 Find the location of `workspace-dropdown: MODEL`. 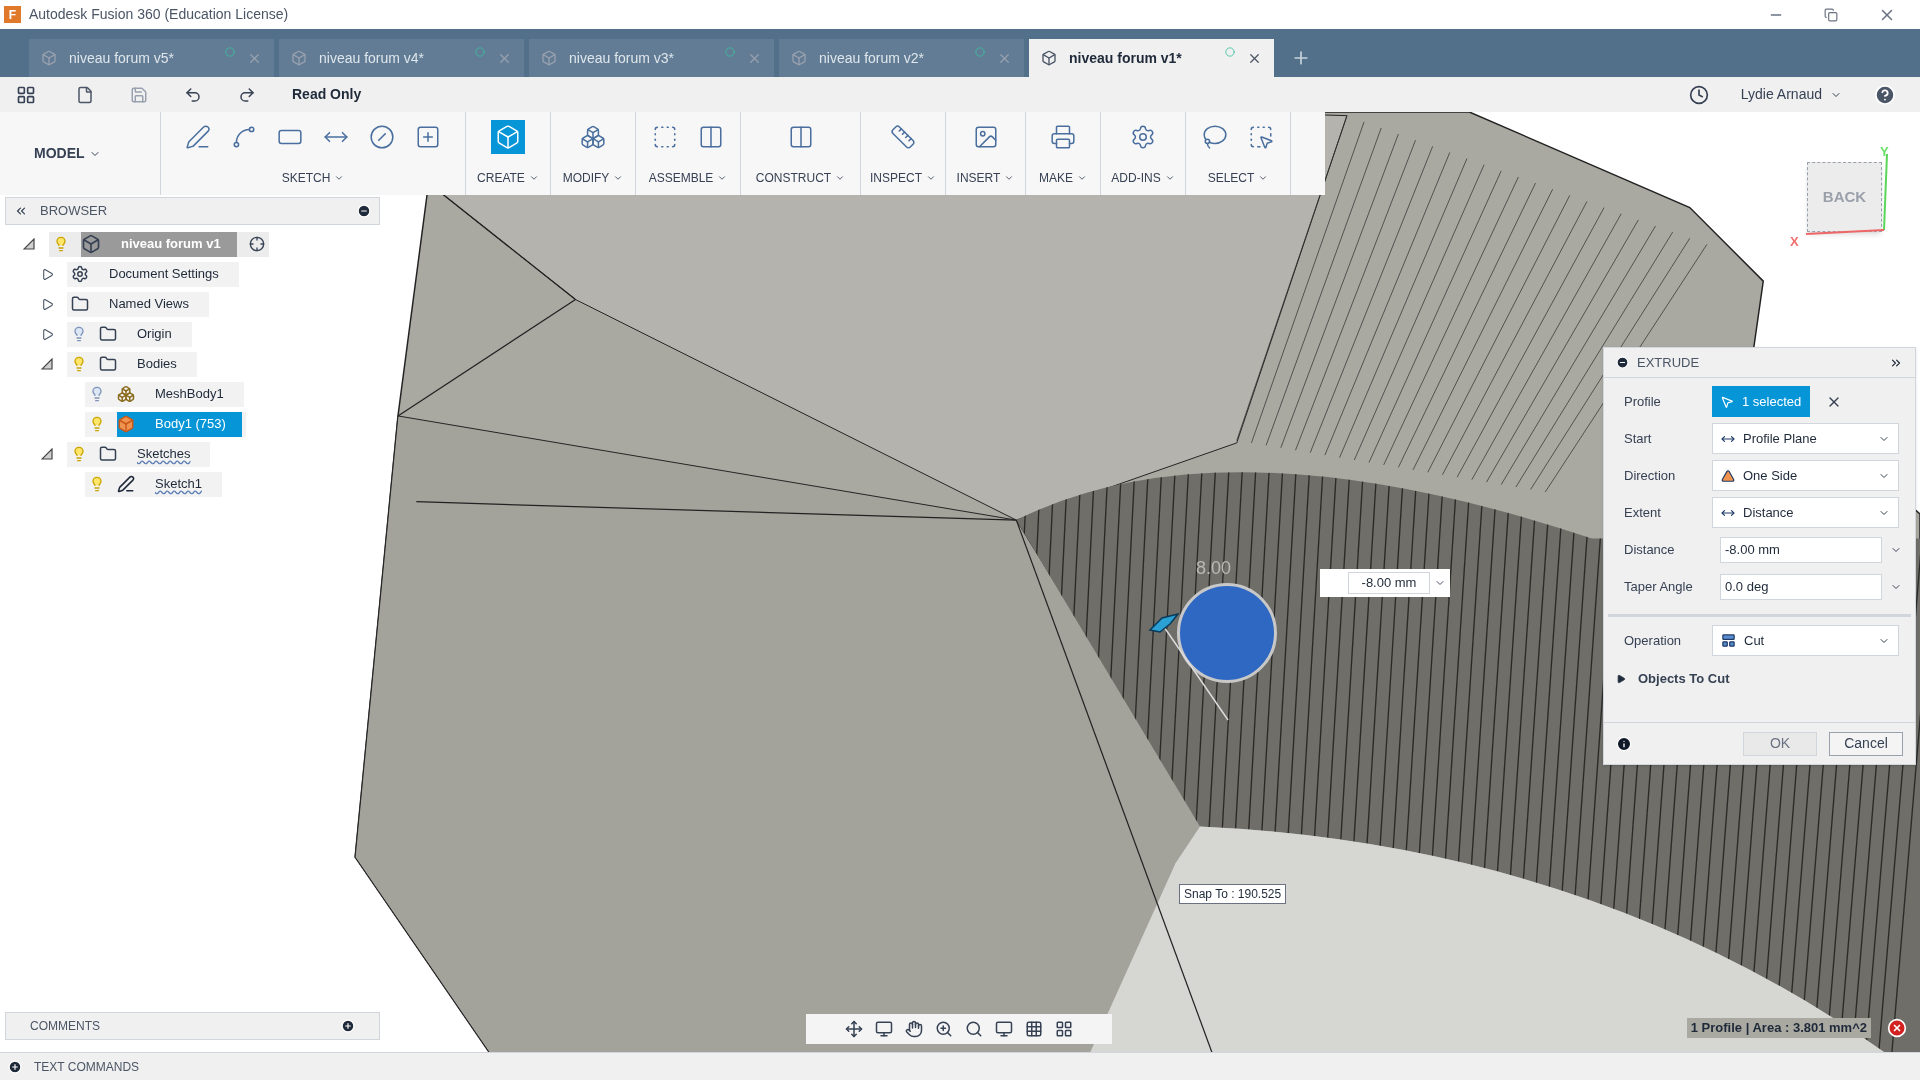

workspace-dropdown: MODEL is located at coordinates (67, 153).